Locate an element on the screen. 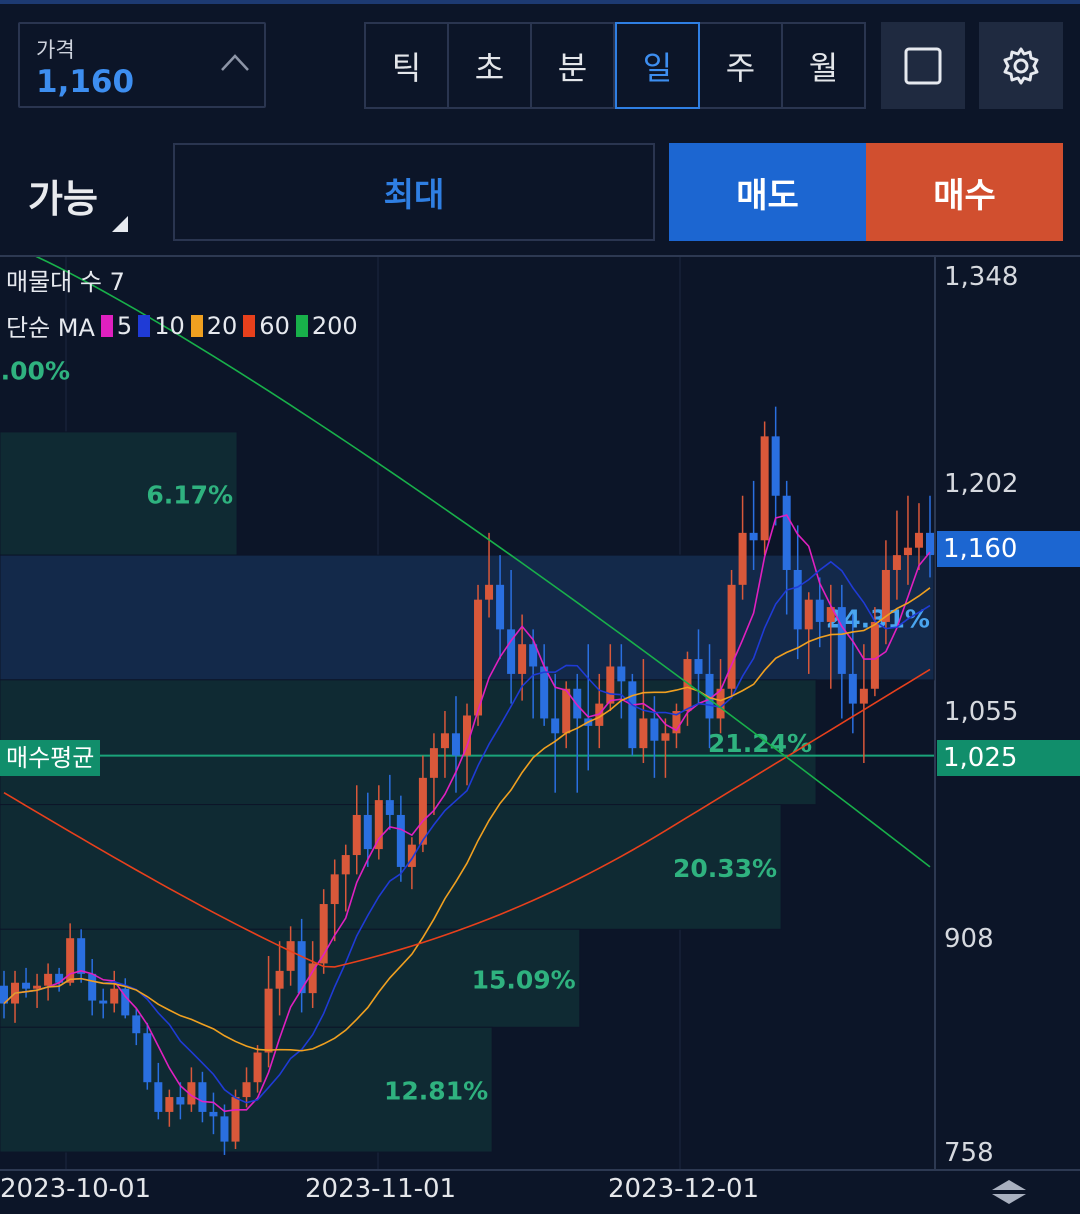 This screenshot has width=1080, height=1214. ma200-swatch is located at coordinates (301, 325).